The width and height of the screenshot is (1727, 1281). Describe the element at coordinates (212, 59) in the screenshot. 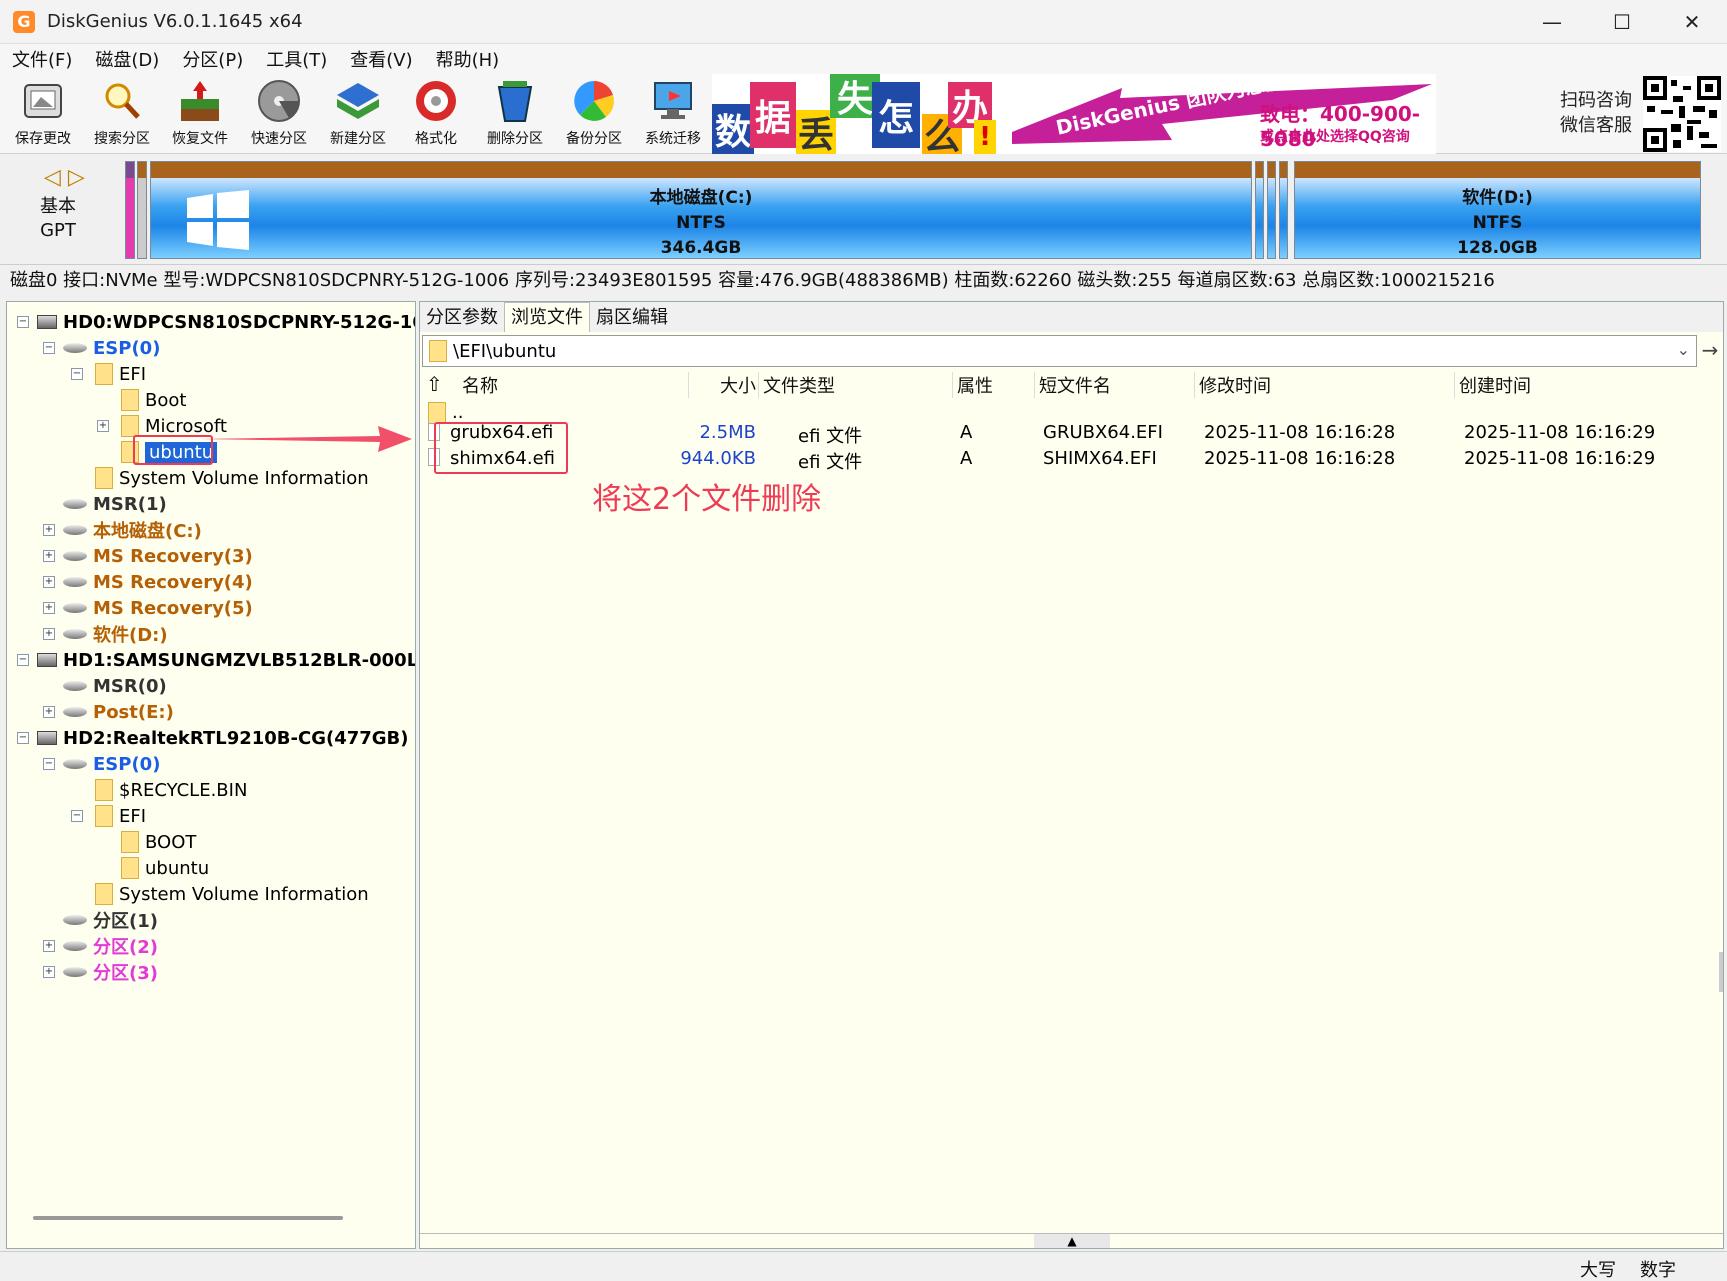

I see `menu-partition: 分区(P)` at that location.